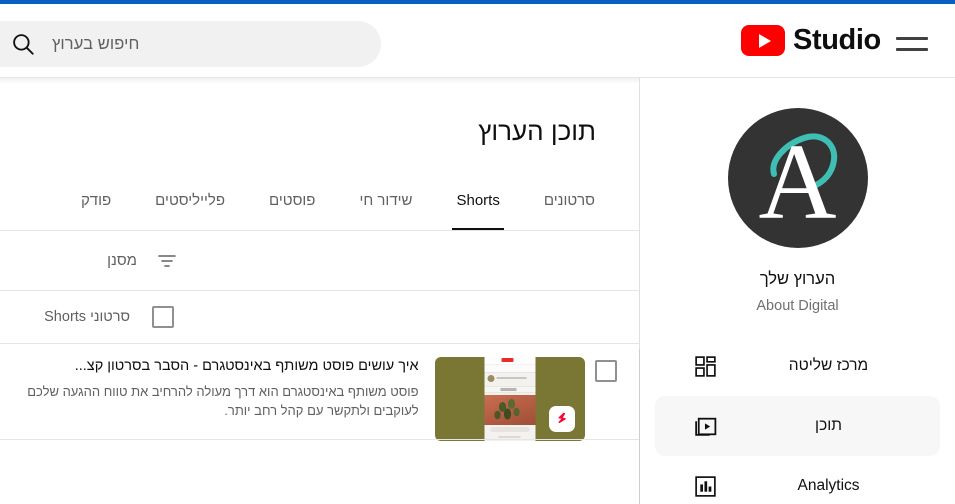 The image size is (955, 504). I want to click on tab-live: שידור חי, so click(385, 207).